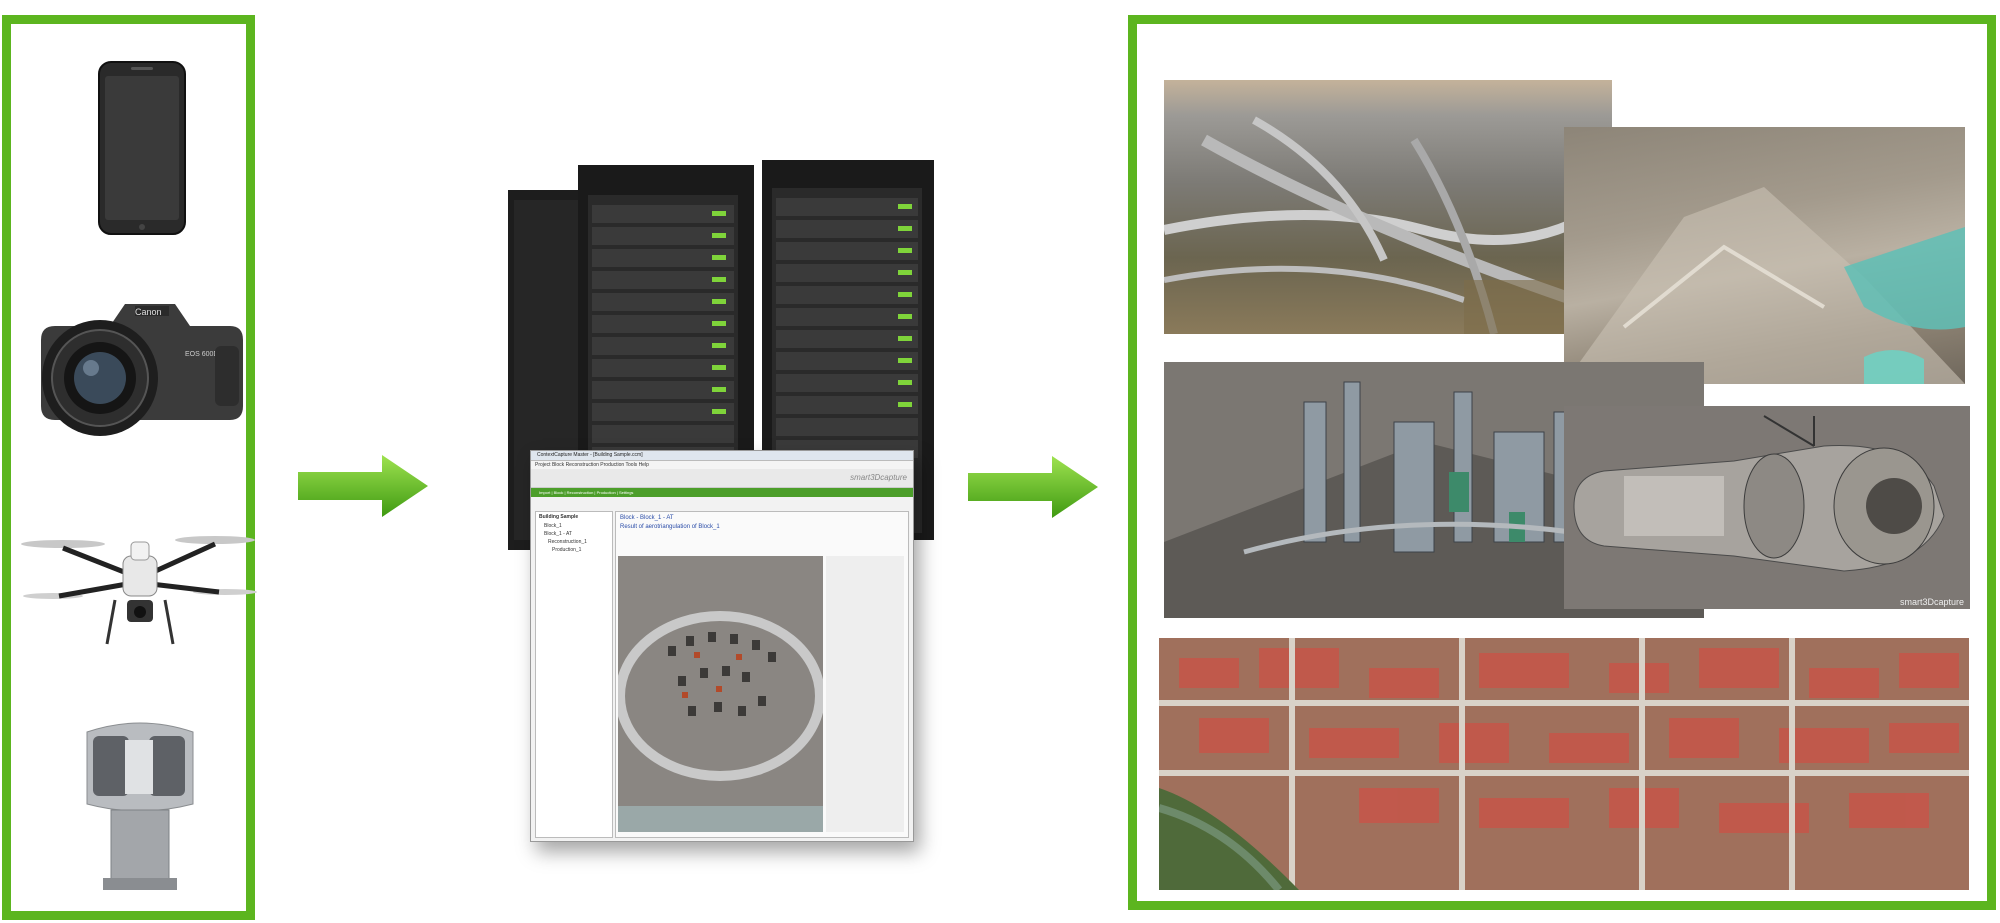 This screenshot has height=923, width=2000. What do you see at coordinates (567, 542) in the screenshot?
I see `tree-item: Reconstruction_1` at bounding box center [567, 542].